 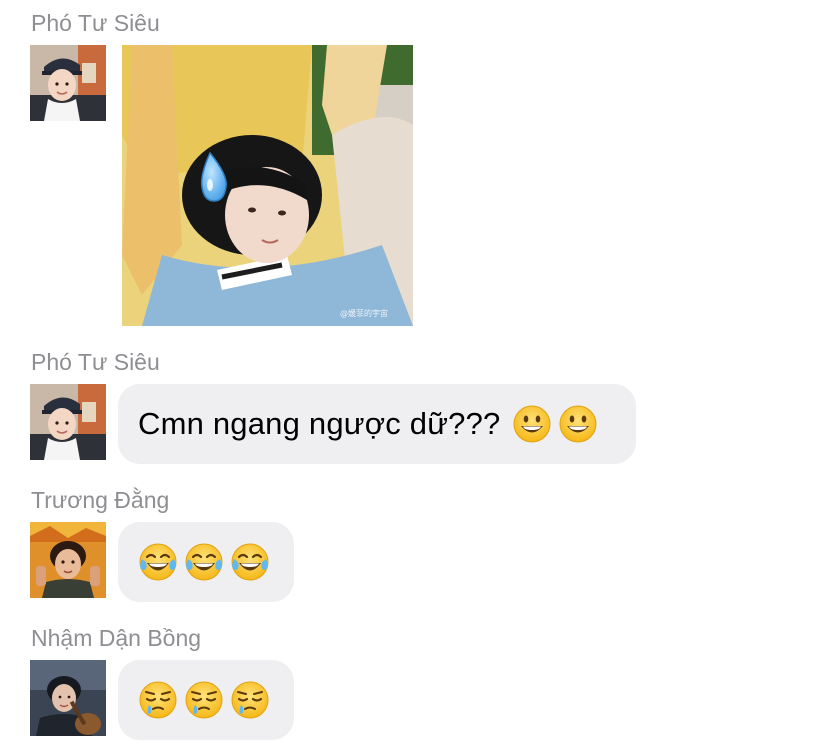 What do you see at coordinates (319, 423) in the screenshot?
I see `message-text: Cmn ngang ngược dữ???` at bounding box center [319, 423].